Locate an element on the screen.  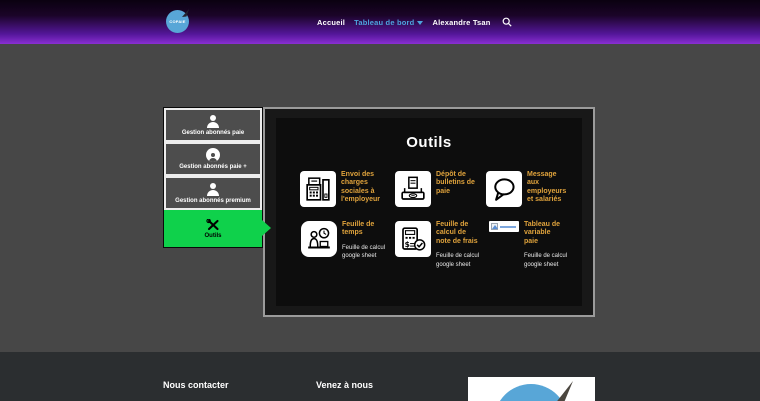
expense-calculator-icon: $ is located at coordinates (413, 239).